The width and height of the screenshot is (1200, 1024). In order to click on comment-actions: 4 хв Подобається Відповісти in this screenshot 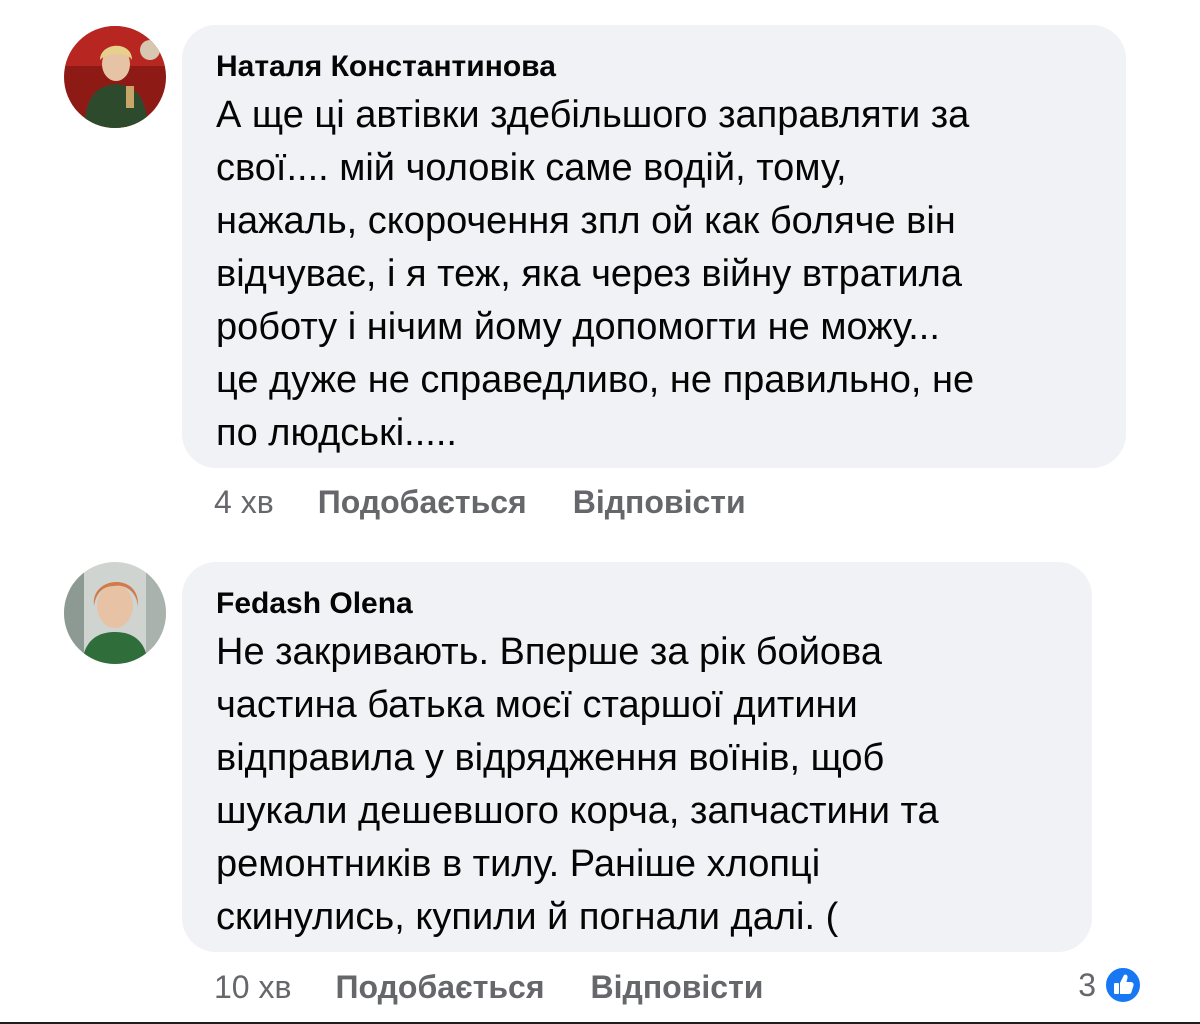, I will do `click(503, 502)`.